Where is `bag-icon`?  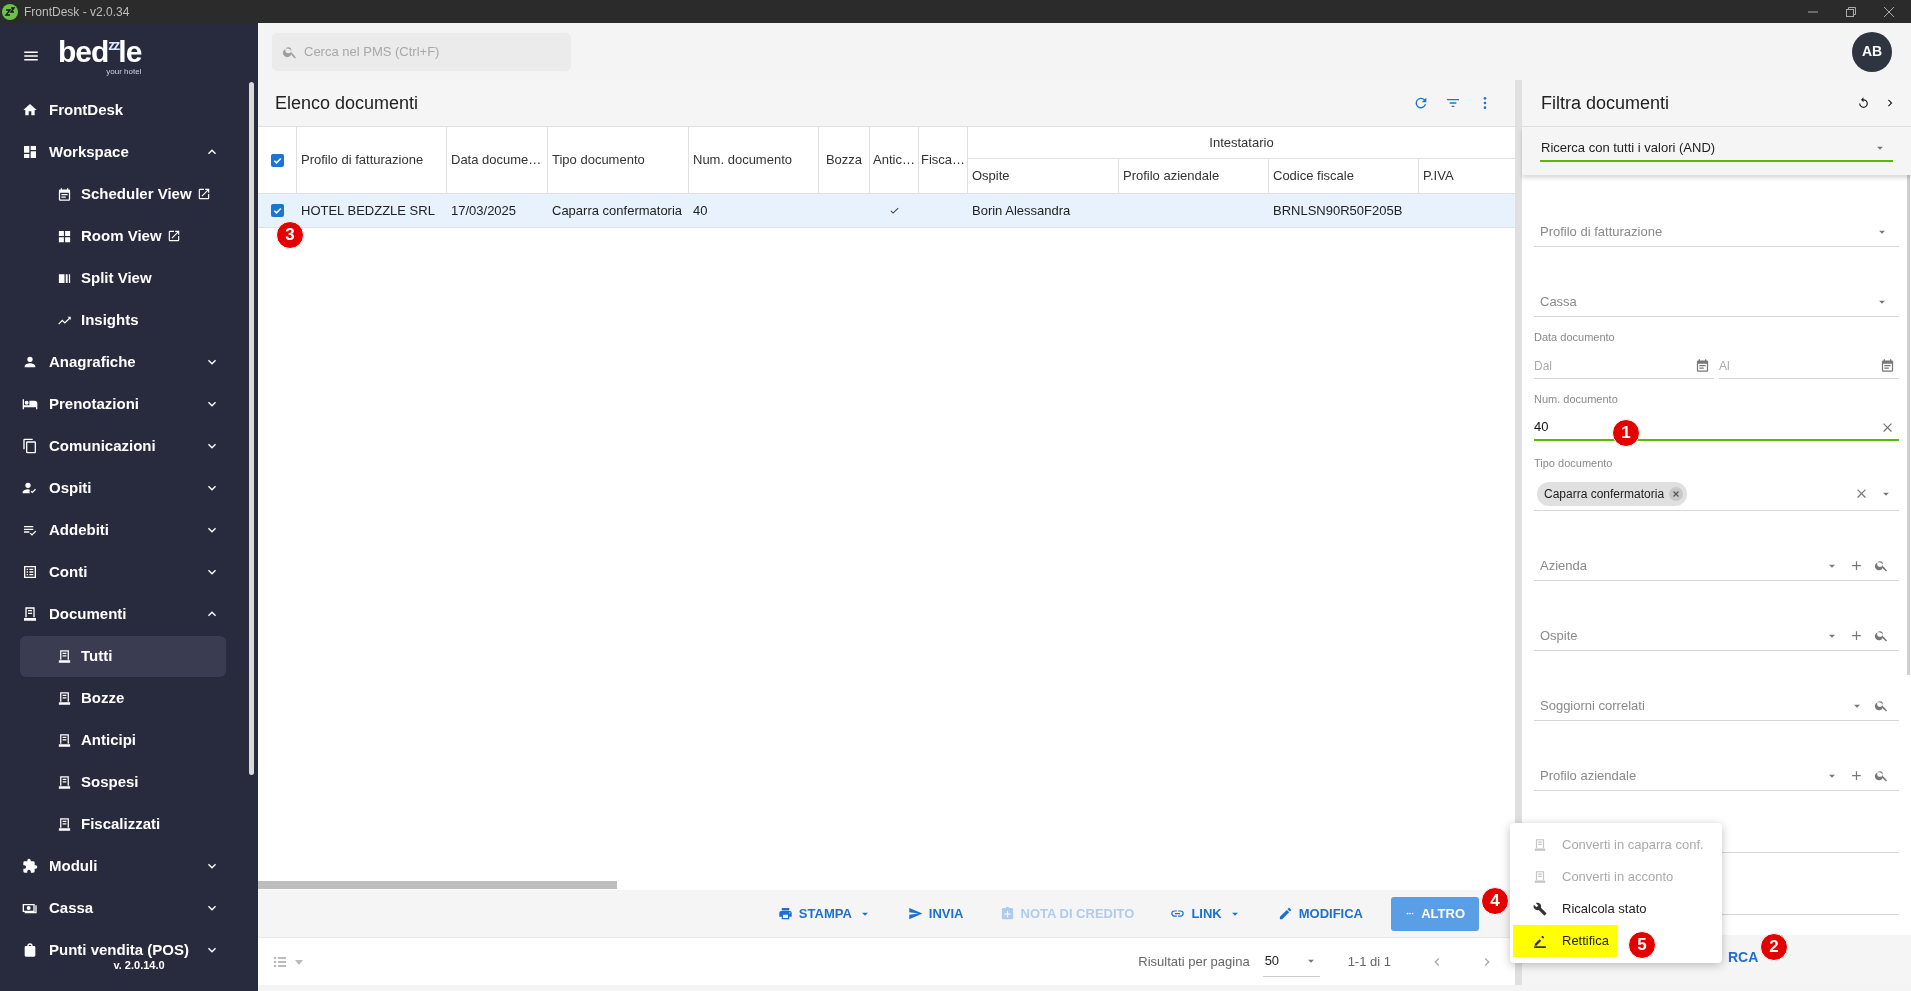
bag-icon is located at coordinates (30, 950).